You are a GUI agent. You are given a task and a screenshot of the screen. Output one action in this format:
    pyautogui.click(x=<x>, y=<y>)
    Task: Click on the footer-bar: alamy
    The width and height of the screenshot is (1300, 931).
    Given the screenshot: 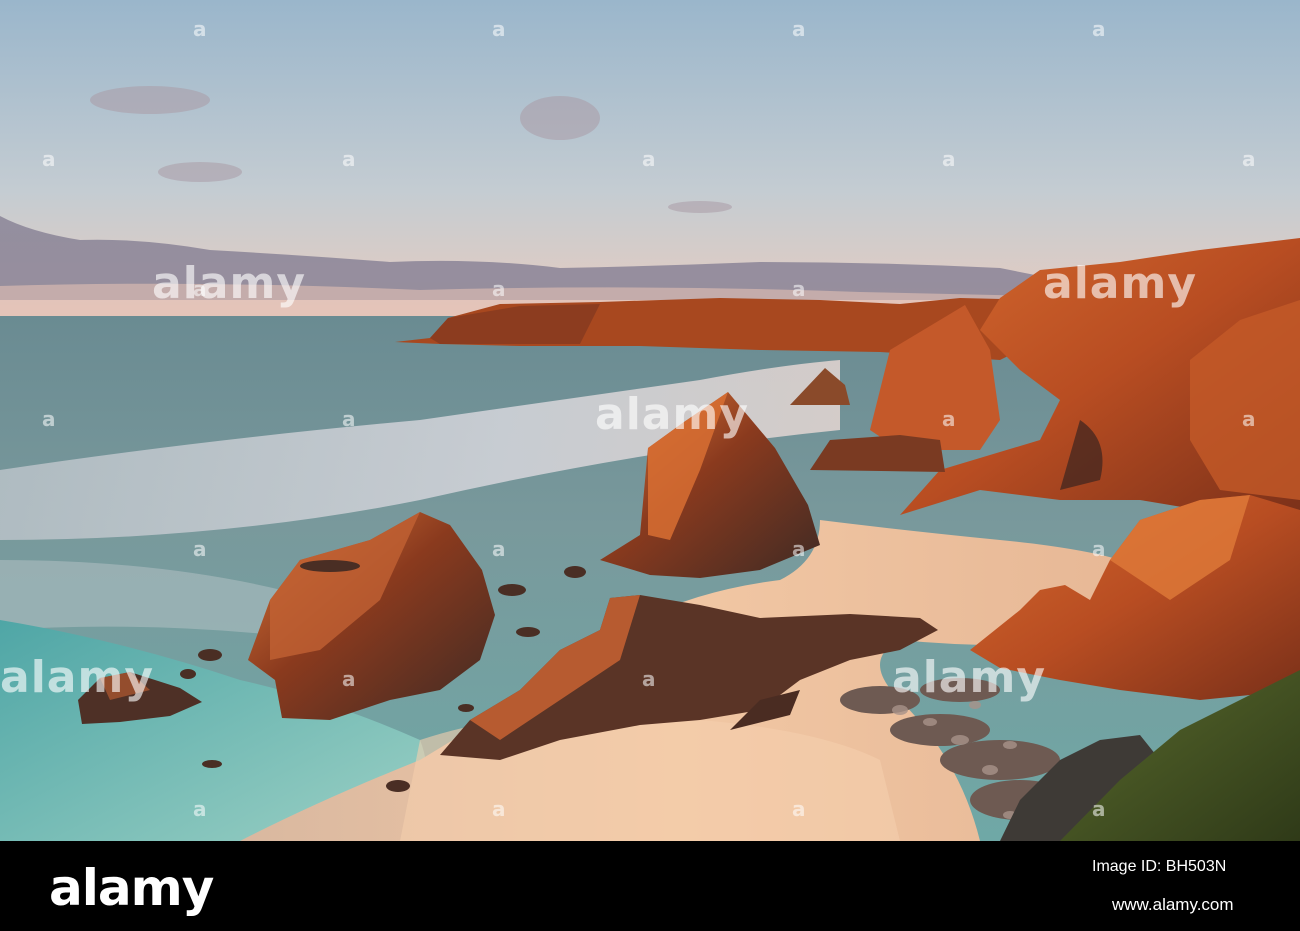 What is the action you would take?
    pyautogui.click(x=650, y=886)
    